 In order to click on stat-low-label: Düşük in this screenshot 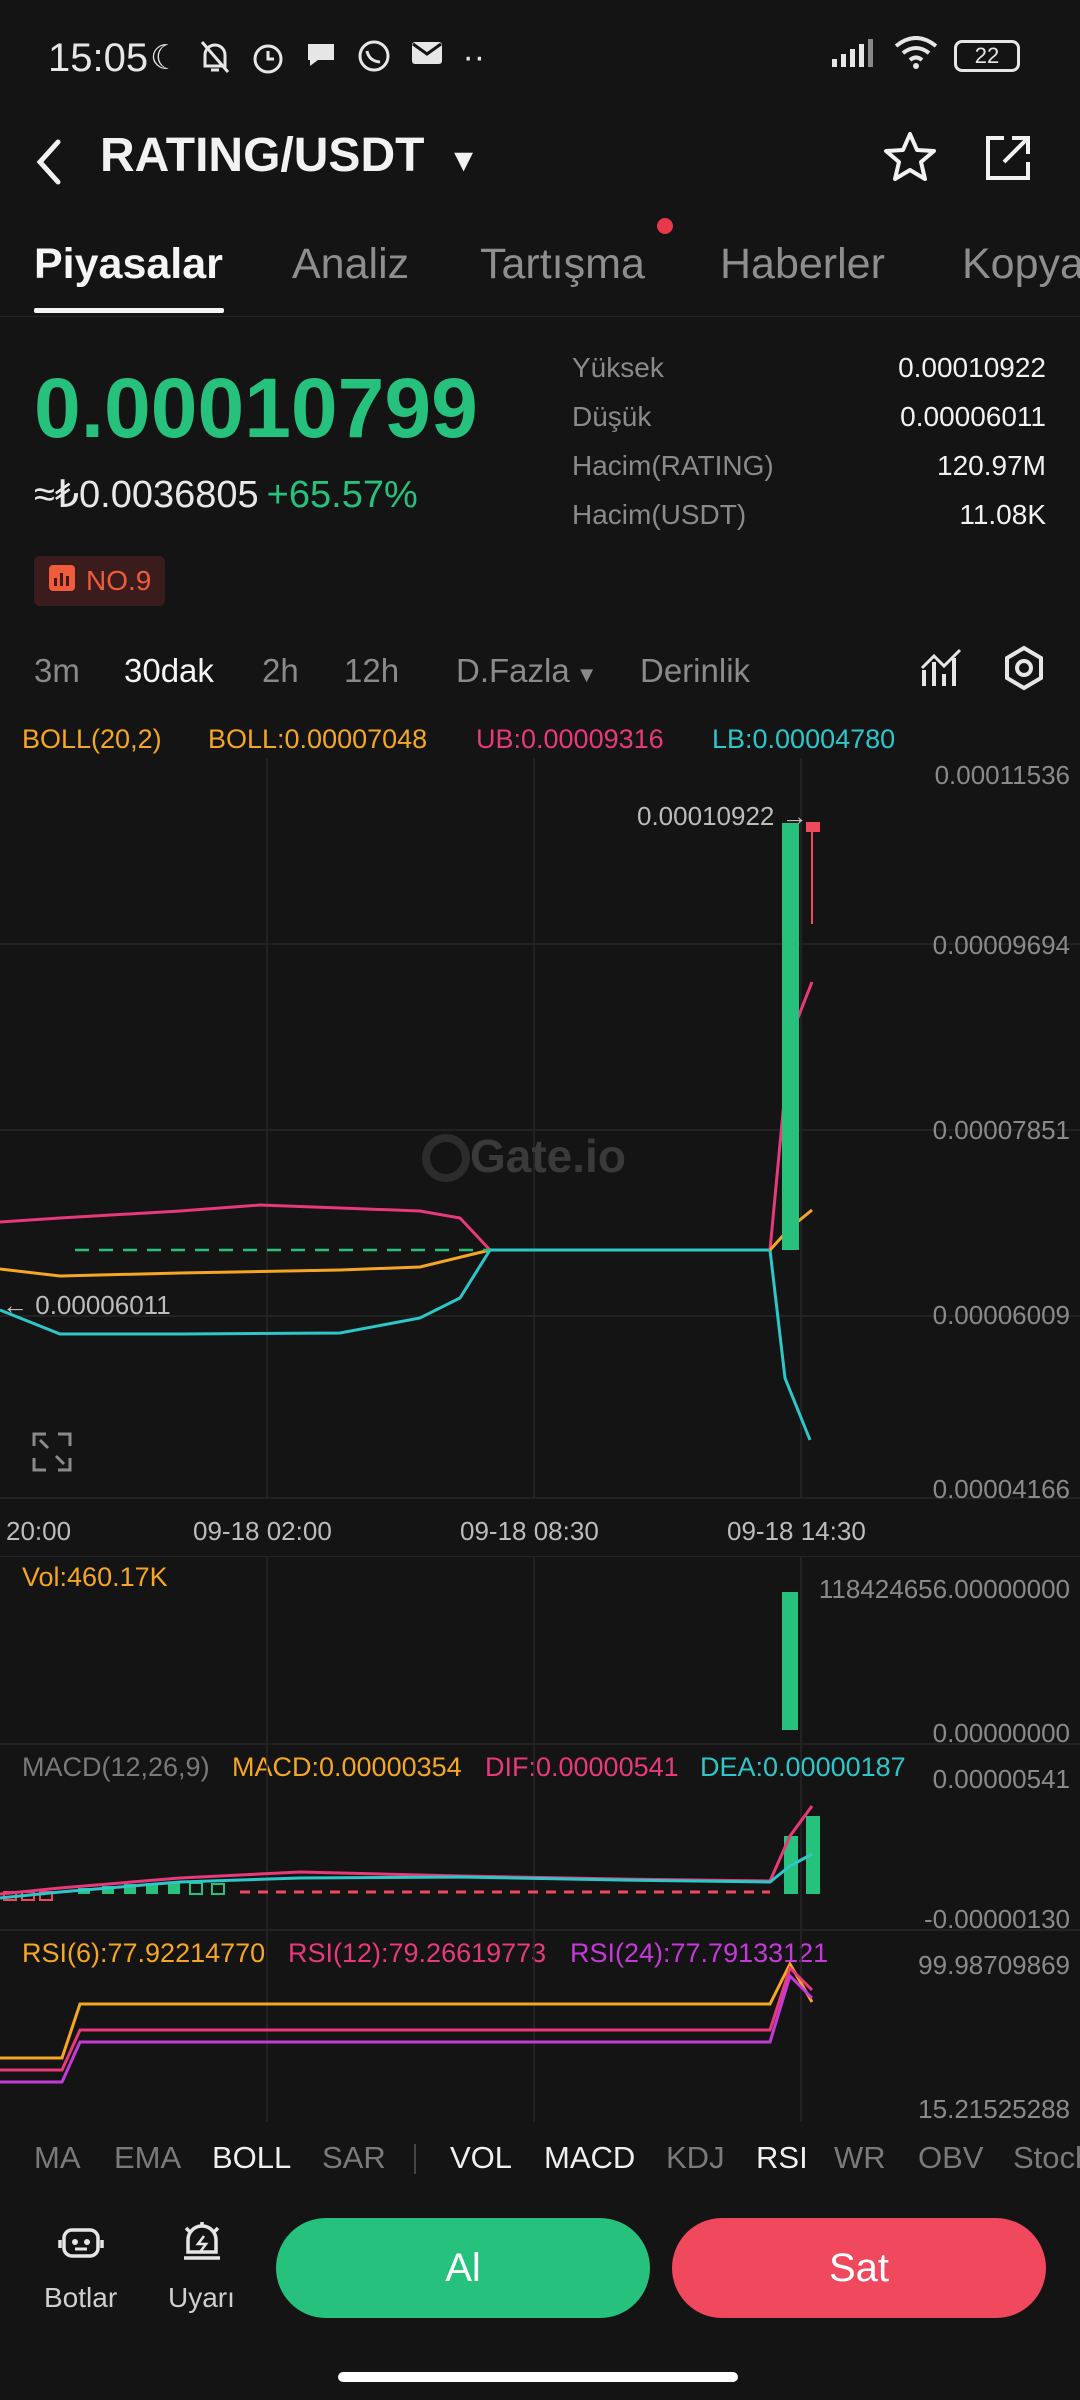, I will do `click(612, 416)`.